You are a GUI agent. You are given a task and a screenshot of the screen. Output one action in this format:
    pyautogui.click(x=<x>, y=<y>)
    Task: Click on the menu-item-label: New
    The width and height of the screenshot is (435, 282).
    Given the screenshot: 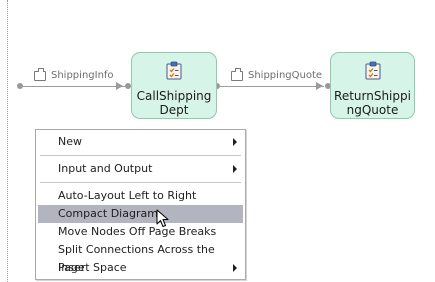 What is the action you would take?
    pyautogui.click(x=70, y=141)
    